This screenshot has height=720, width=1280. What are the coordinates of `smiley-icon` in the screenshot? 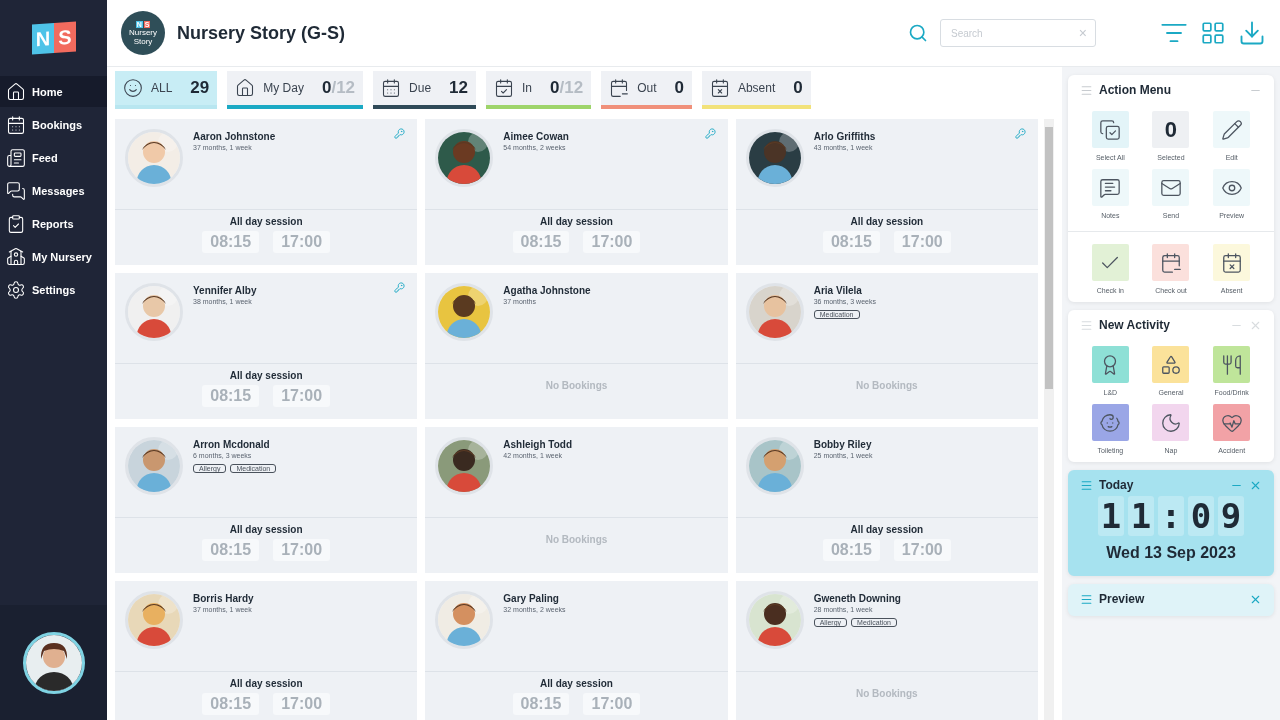 It's located at (133, 88).